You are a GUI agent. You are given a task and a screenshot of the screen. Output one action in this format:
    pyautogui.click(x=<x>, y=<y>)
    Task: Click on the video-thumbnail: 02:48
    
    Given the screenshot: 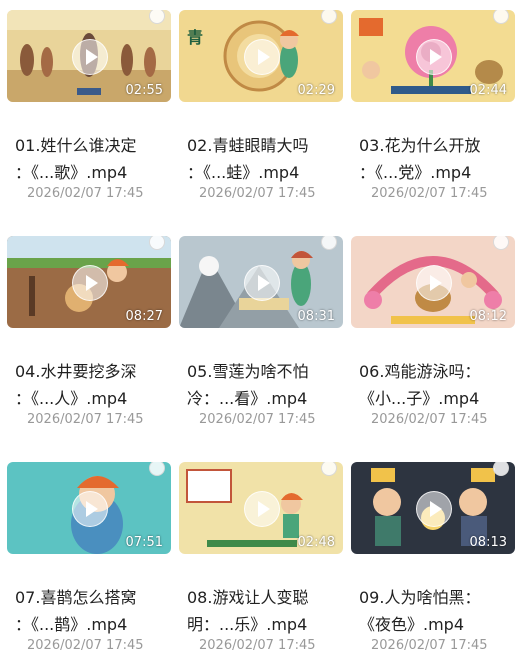 What is the action you would take?
    pyautogui.click(x=261, y=508)
    